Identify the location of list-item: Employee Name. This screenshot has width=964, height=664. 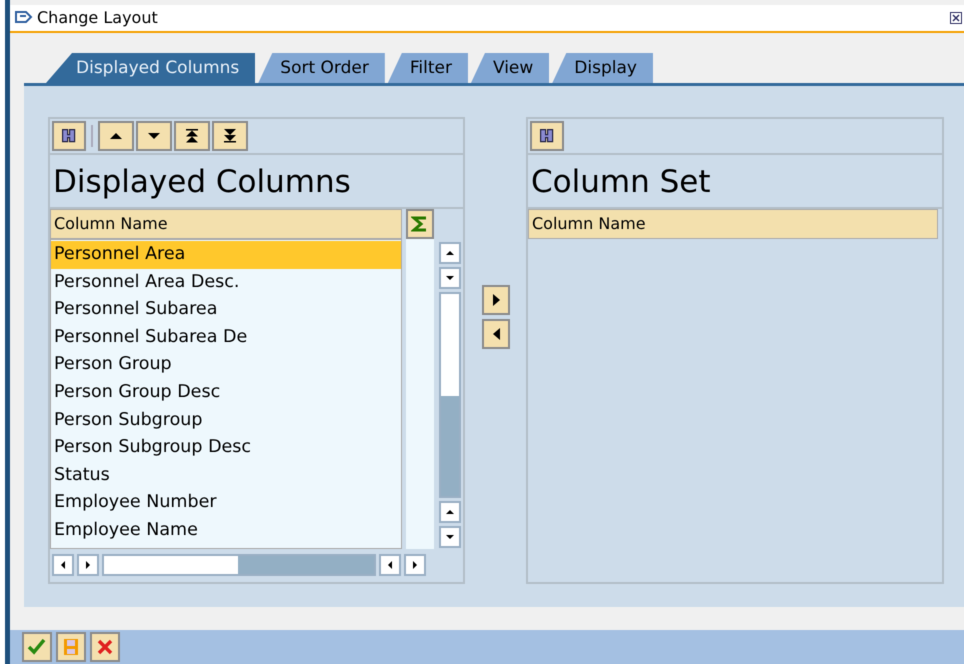
(226, 530).